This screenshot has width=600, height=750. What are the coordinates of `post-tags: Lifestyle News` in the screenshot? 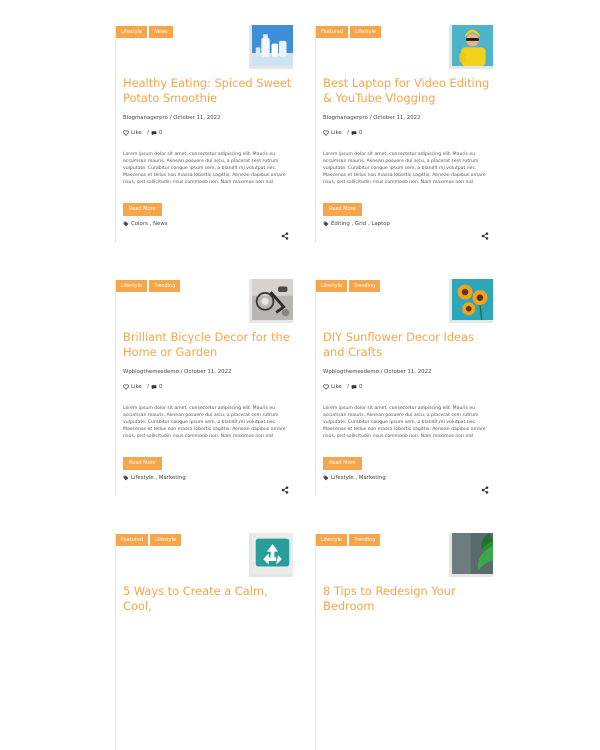 It's located at (144, 32).